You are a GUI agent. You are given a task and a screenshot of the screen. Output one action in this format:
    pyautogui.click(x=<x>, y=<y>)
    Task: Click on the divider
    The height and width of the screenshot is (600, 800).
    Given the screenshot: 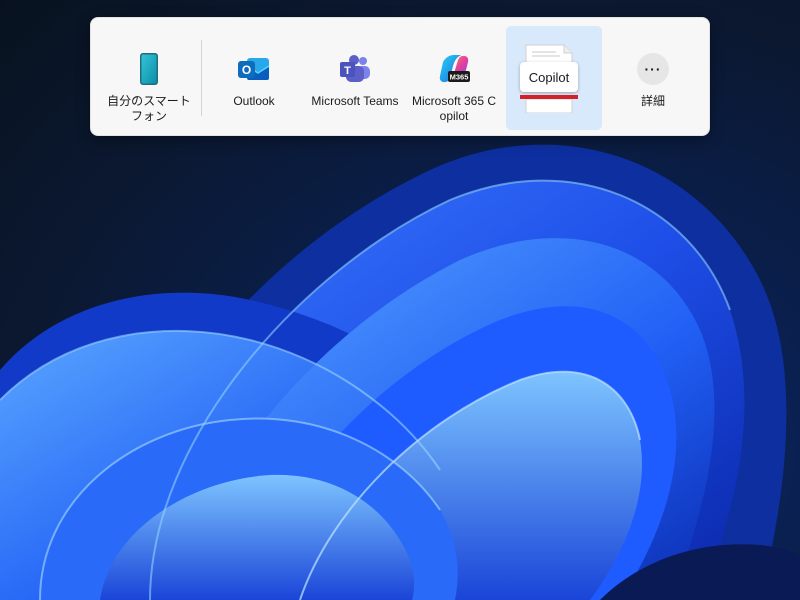 What is the action you would take?
    pyautogui.click(x=201, y=78)
    